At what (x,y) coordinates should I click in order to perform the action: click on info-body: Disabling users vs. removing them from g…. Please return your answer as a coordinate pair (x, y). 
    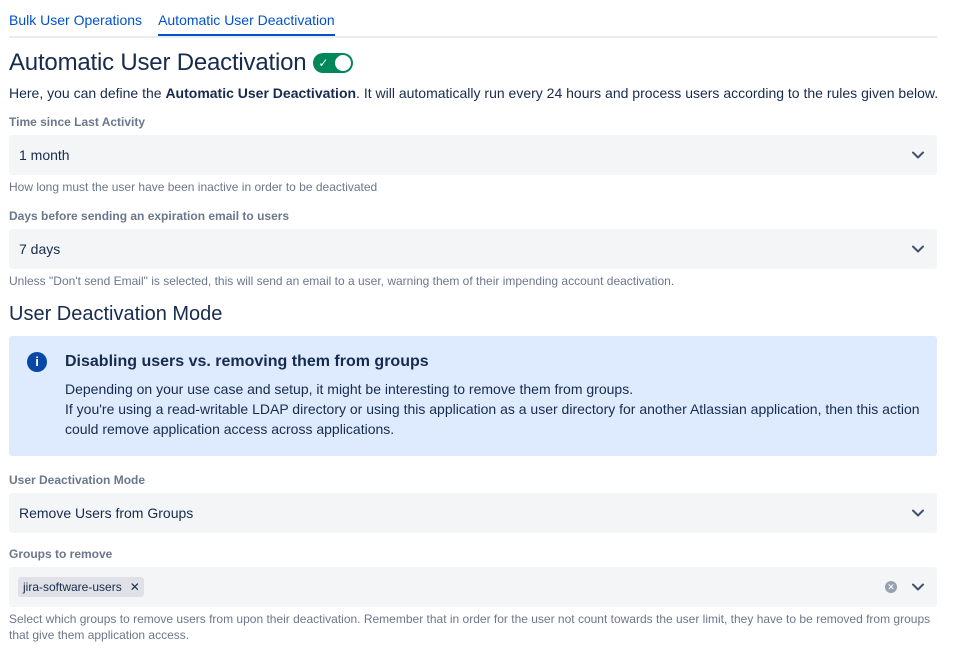
    Looking at the image, I should click on (493, 404).